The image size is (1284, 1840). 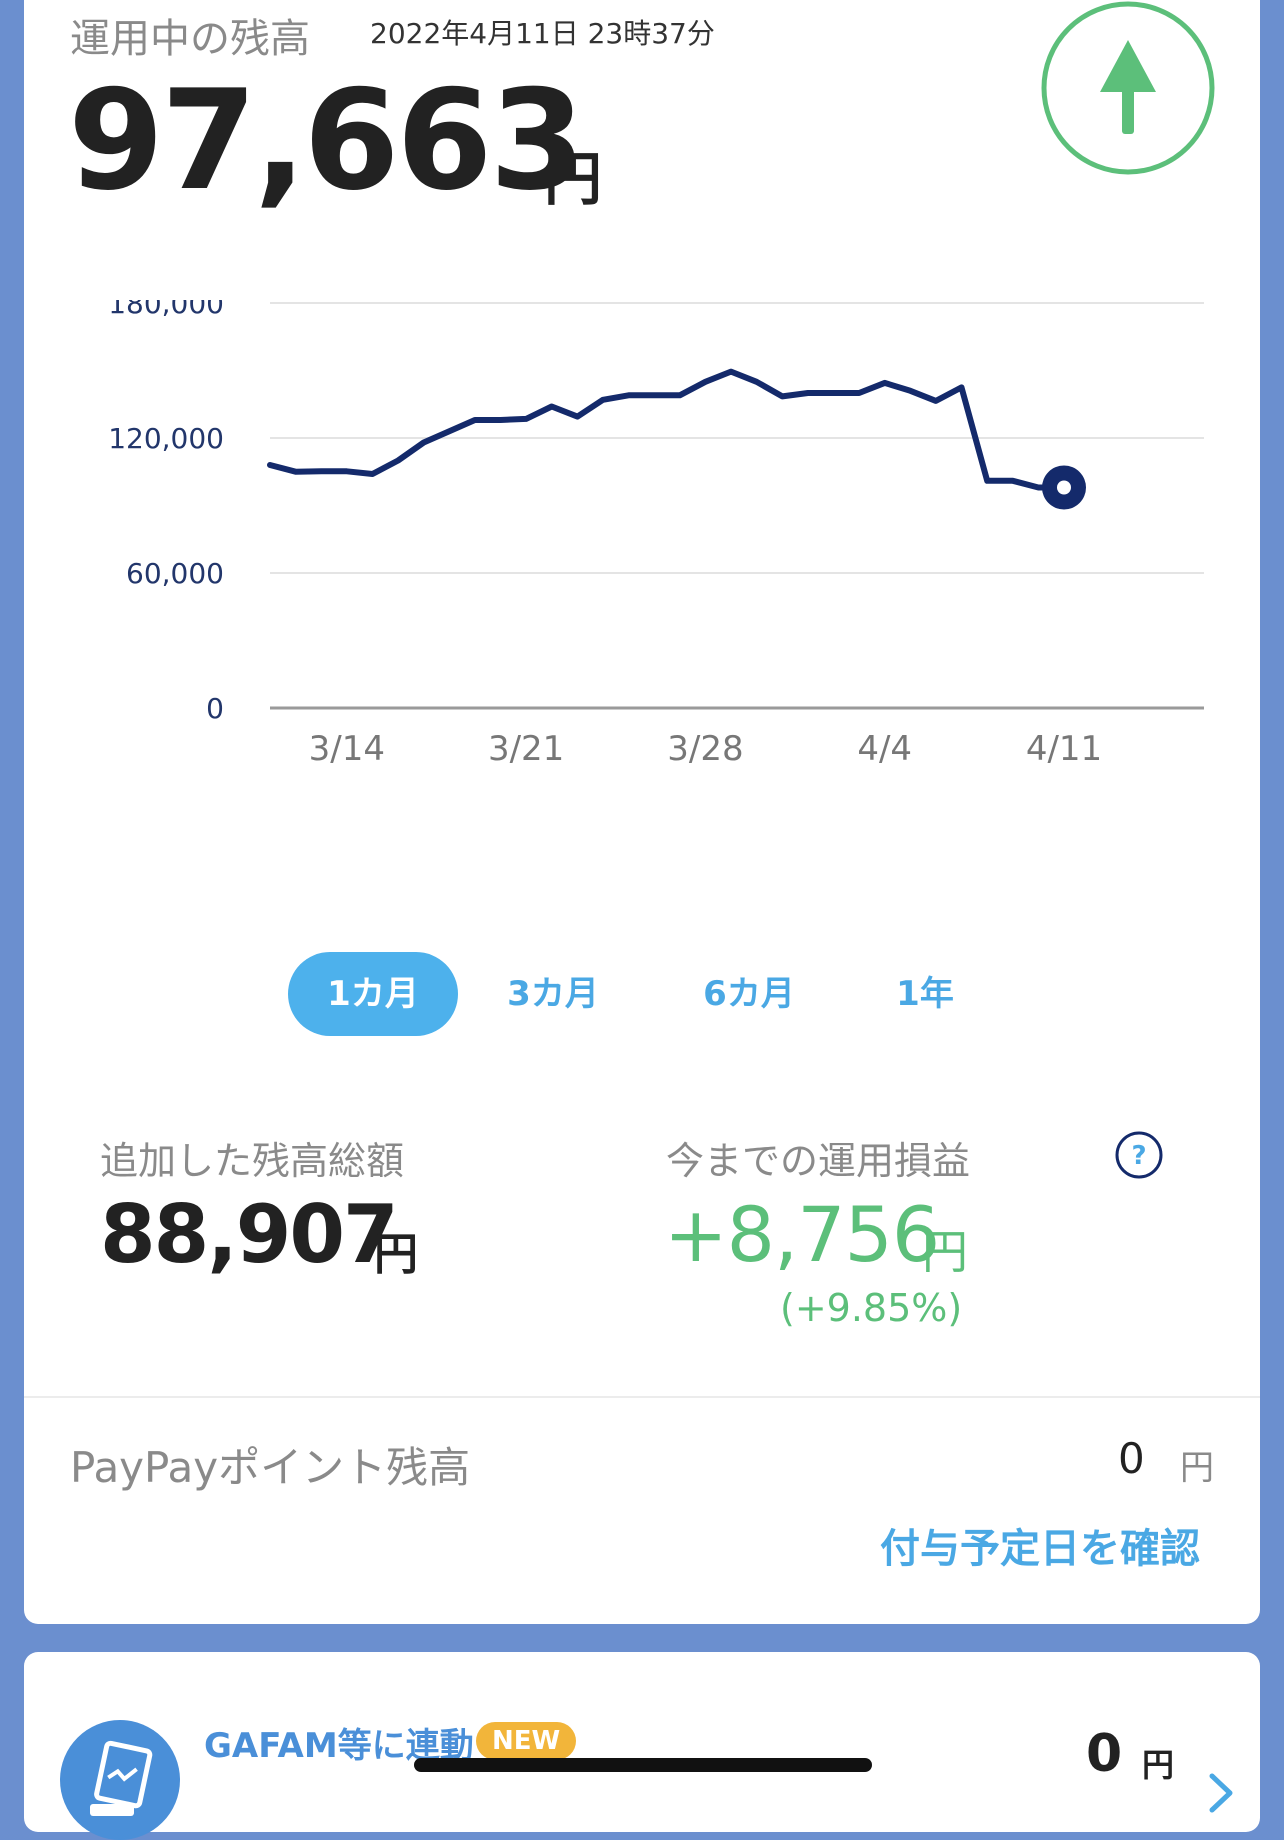 What do you see at coordinates (705, 749) in the screenshot?
I see `x-tick-label: 3/28` at bounding box center [705, 749].